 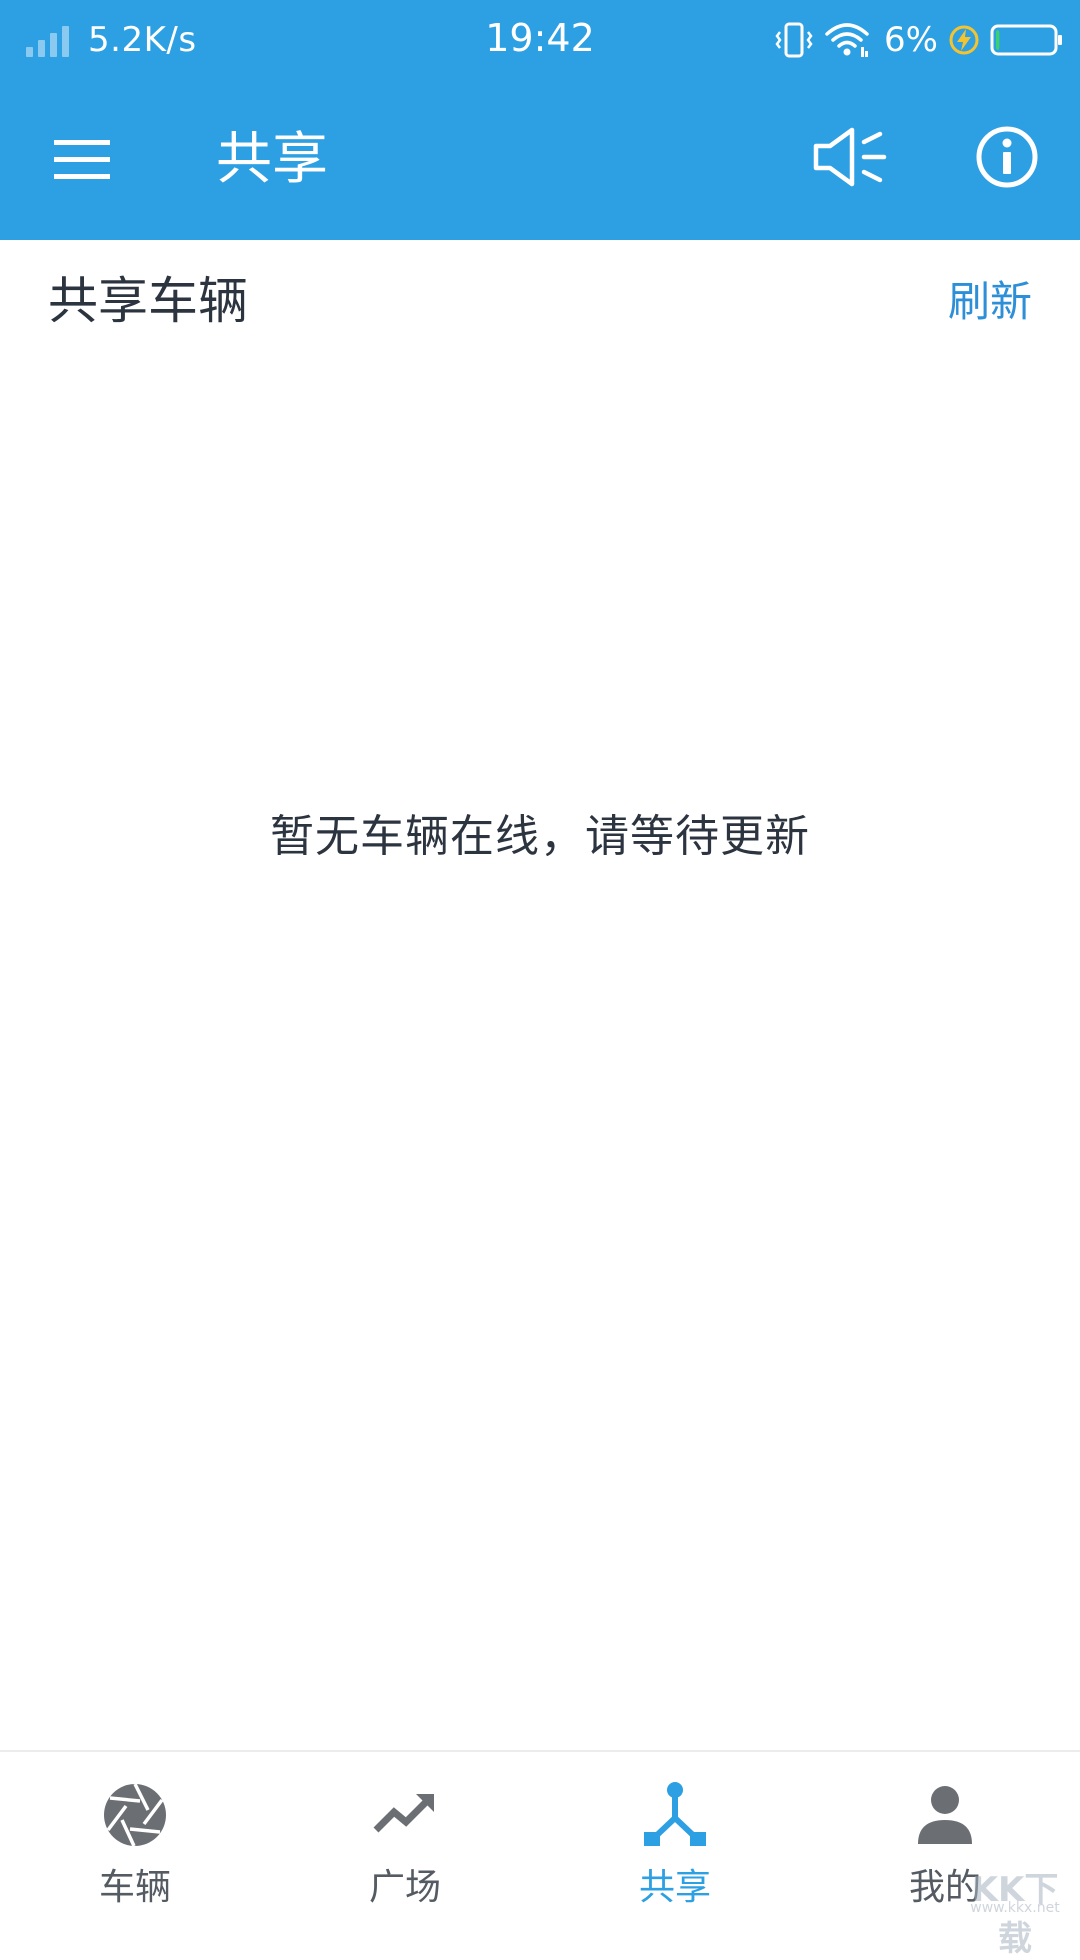 What do you see at coordinates (911, 40) in the screenshot?
I see `battery-percent: 6%` at bounding box center [911, 40].